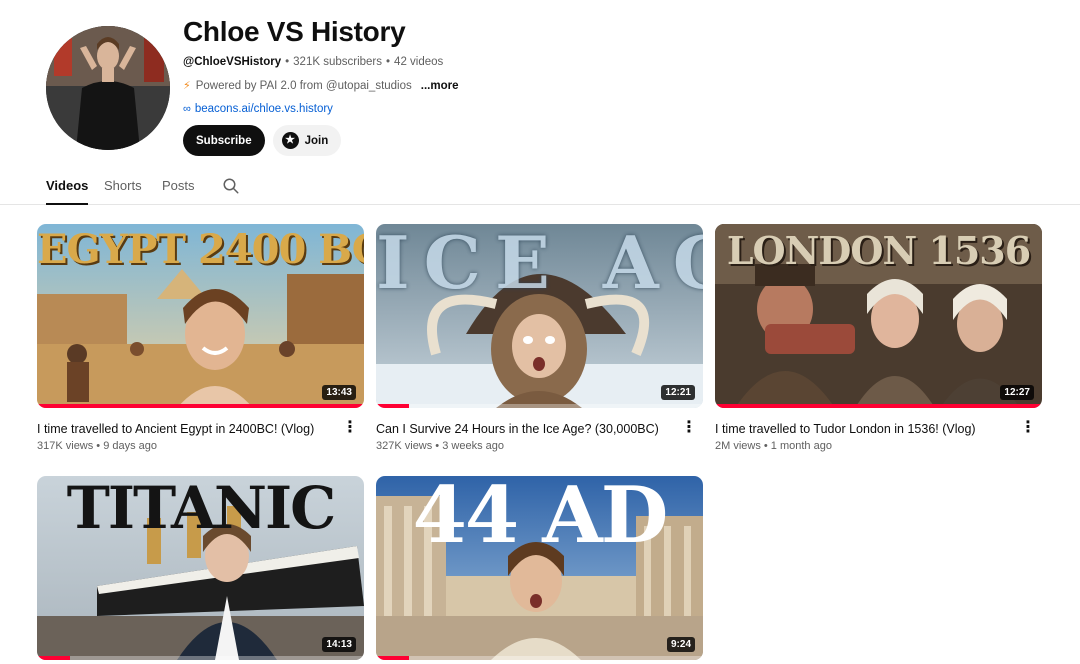 This screenshot has height=664, width=1080. What do you see at coordinates (678, 392) in the screenshot?
I see `video-duration: 12:21` at bounding box center [678, 392].